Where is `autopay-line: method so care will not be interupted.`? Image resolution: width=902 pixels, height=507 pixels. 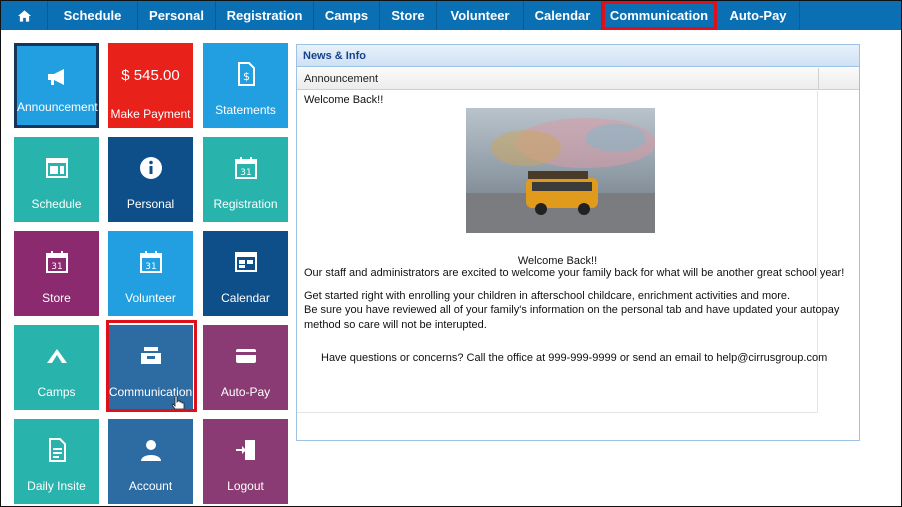 autopay-line: method so care will not be interupted. is located at coordinates (395, 325).